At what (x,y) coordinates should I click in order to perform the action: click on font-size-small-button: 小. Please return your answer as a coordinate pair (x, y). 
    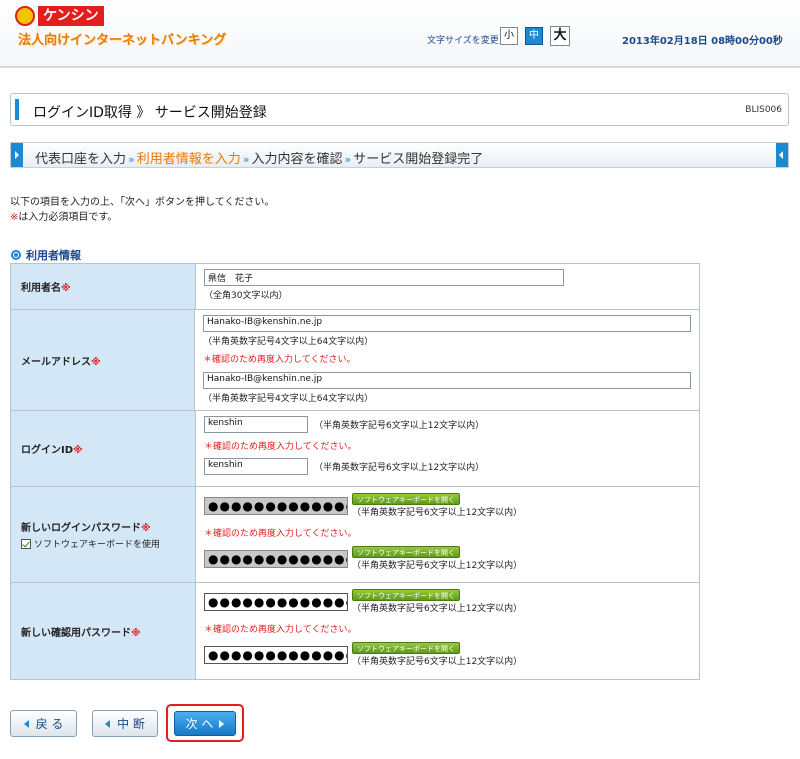
    Looking at the image, I should click on (509, 36).